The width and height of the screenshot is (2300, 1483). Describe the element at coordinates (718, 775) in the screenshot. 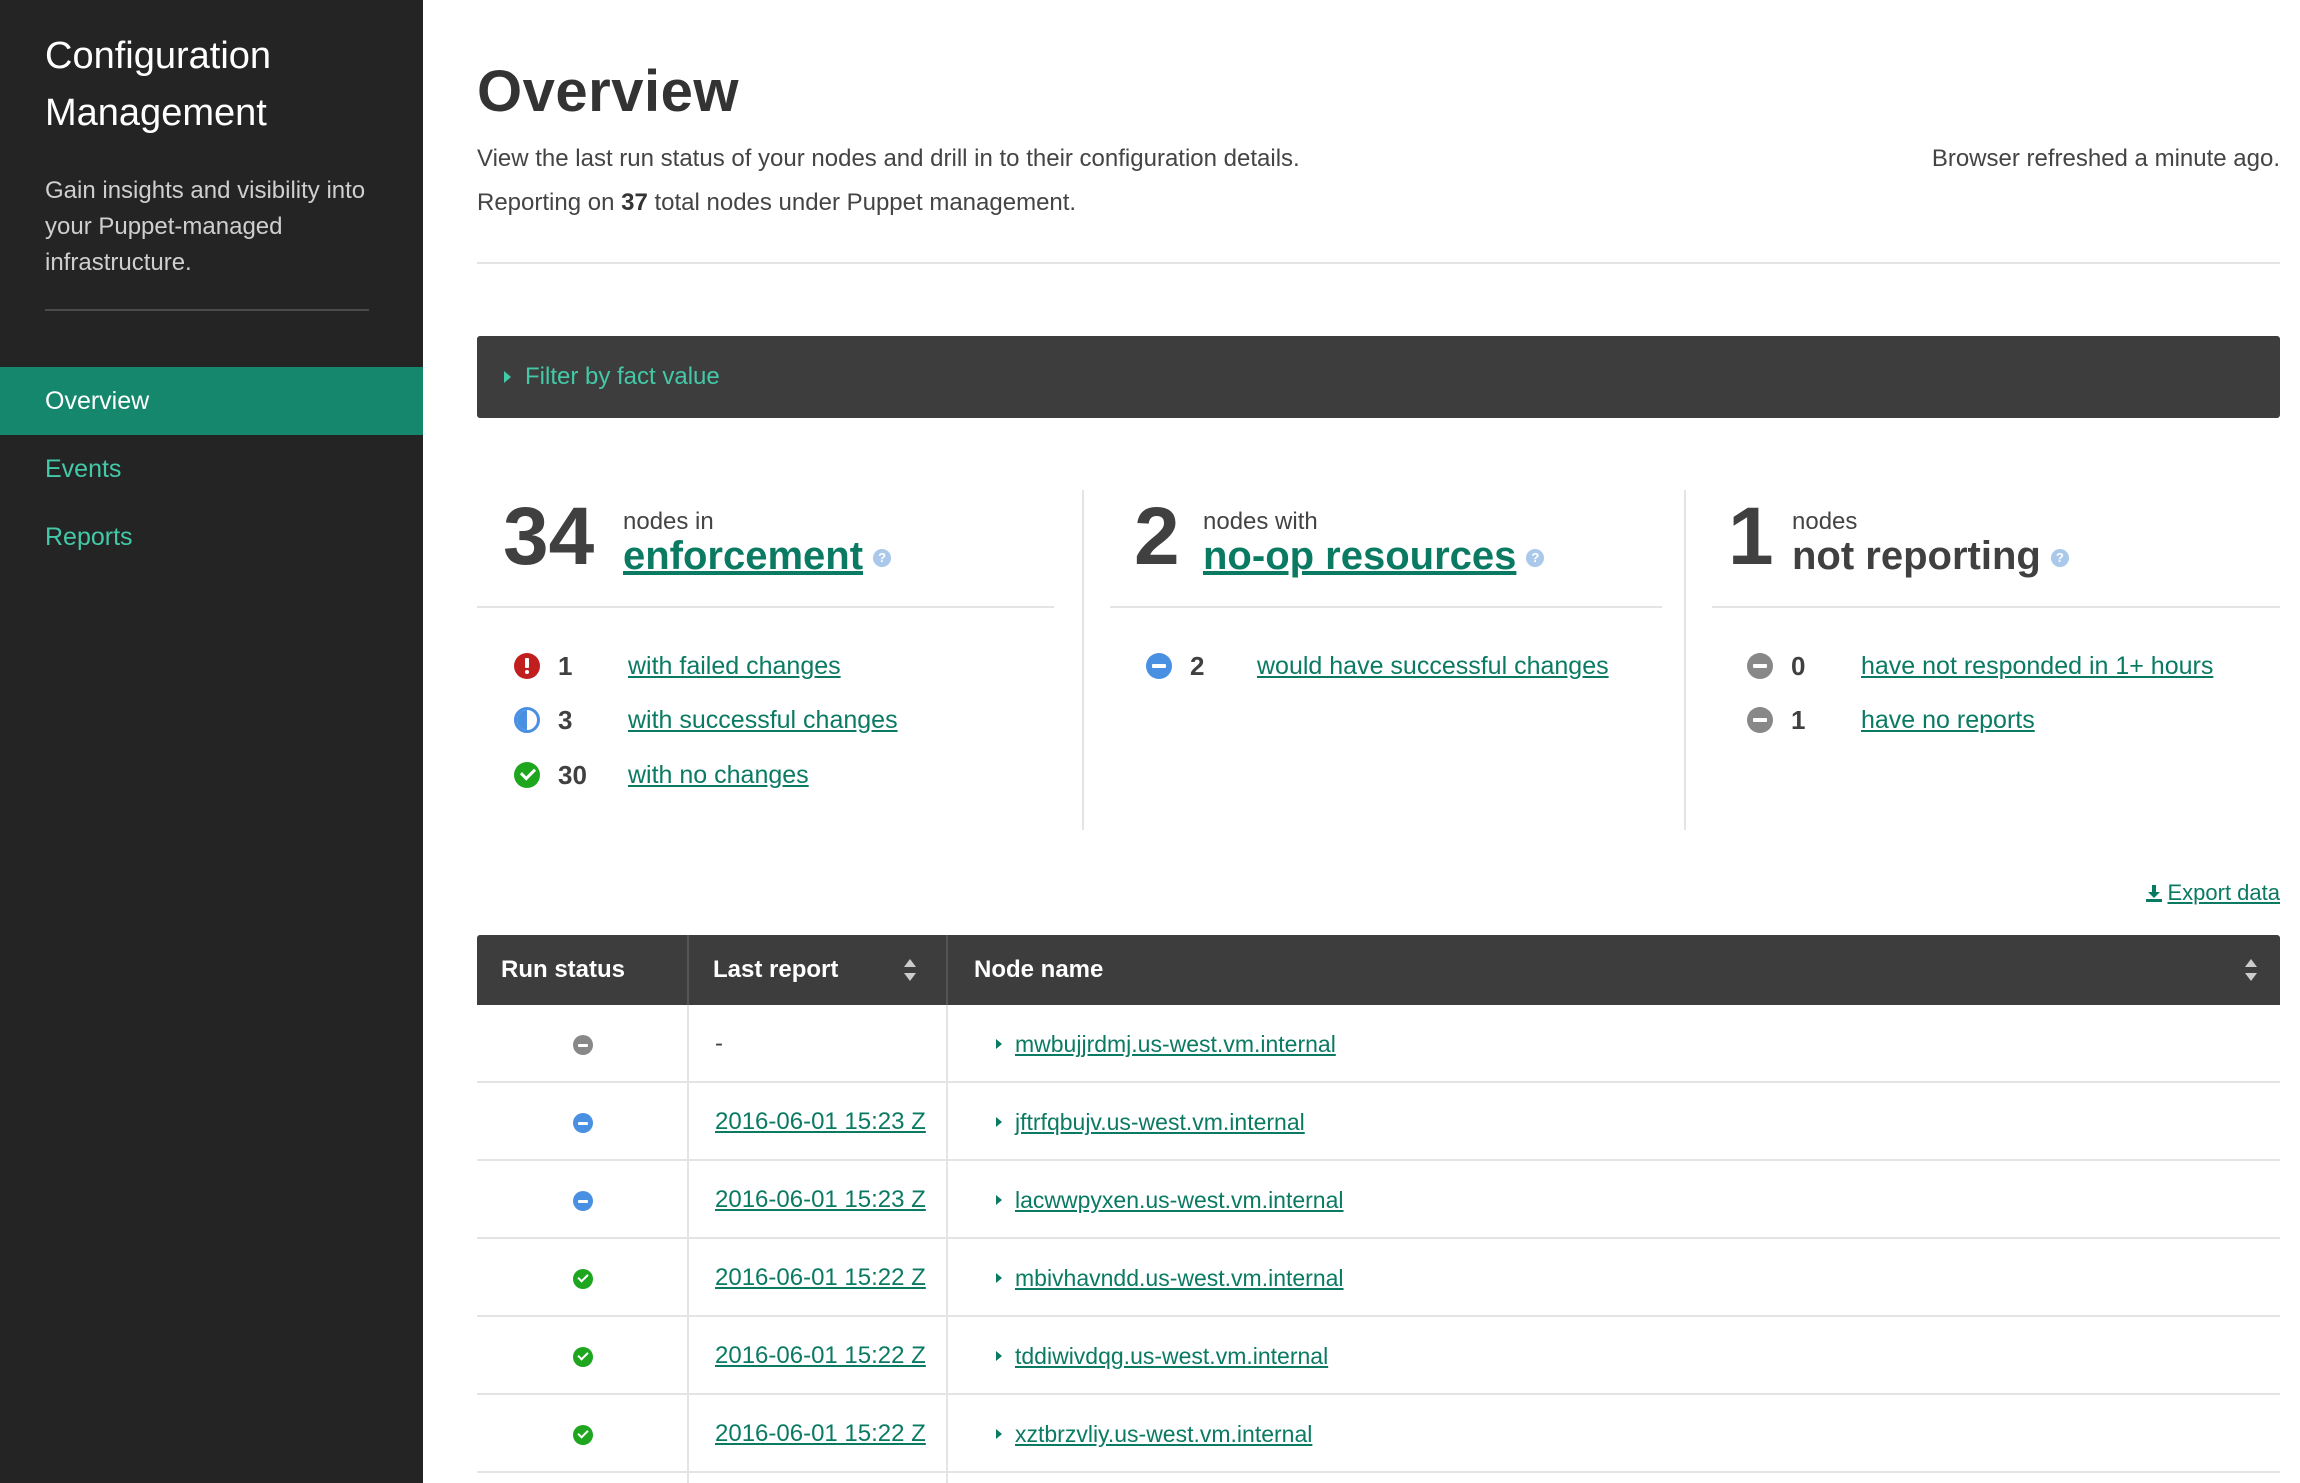

I see `no-changes-link: with no changes` at that location.